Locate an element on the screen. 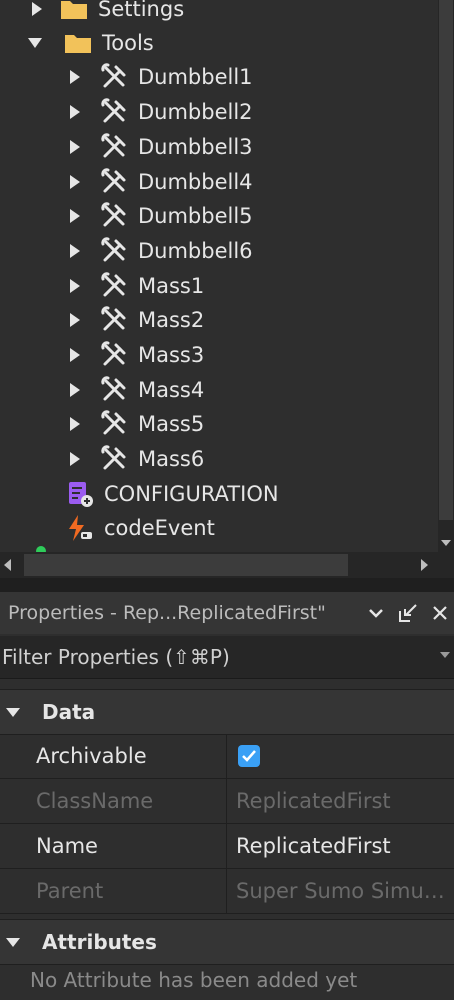 The image size is (454, 1000). property-row-name: Name ReplicatedFirst is located at coordinates (227, 846).